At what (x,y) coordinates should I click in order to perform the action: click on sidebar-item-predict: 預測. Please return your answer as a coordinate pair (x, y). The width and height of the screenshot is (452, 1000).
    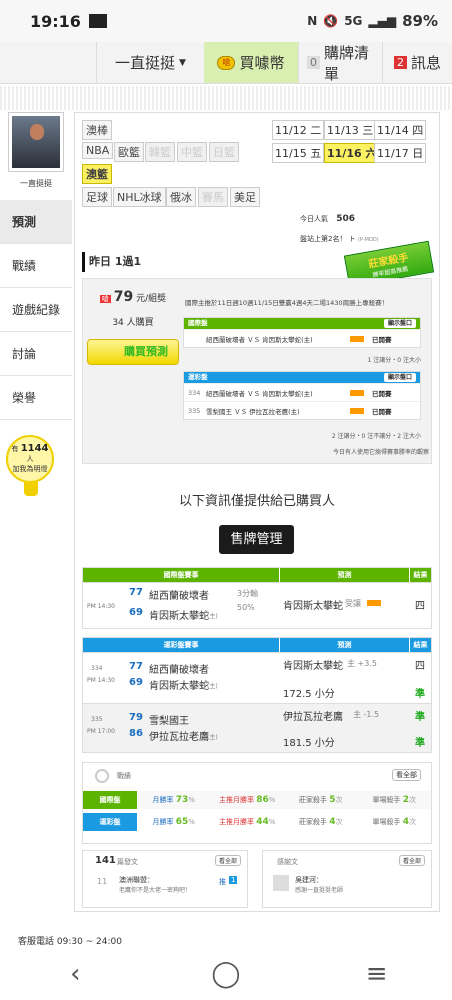
    Looking at the image, I should click on (36, 222).